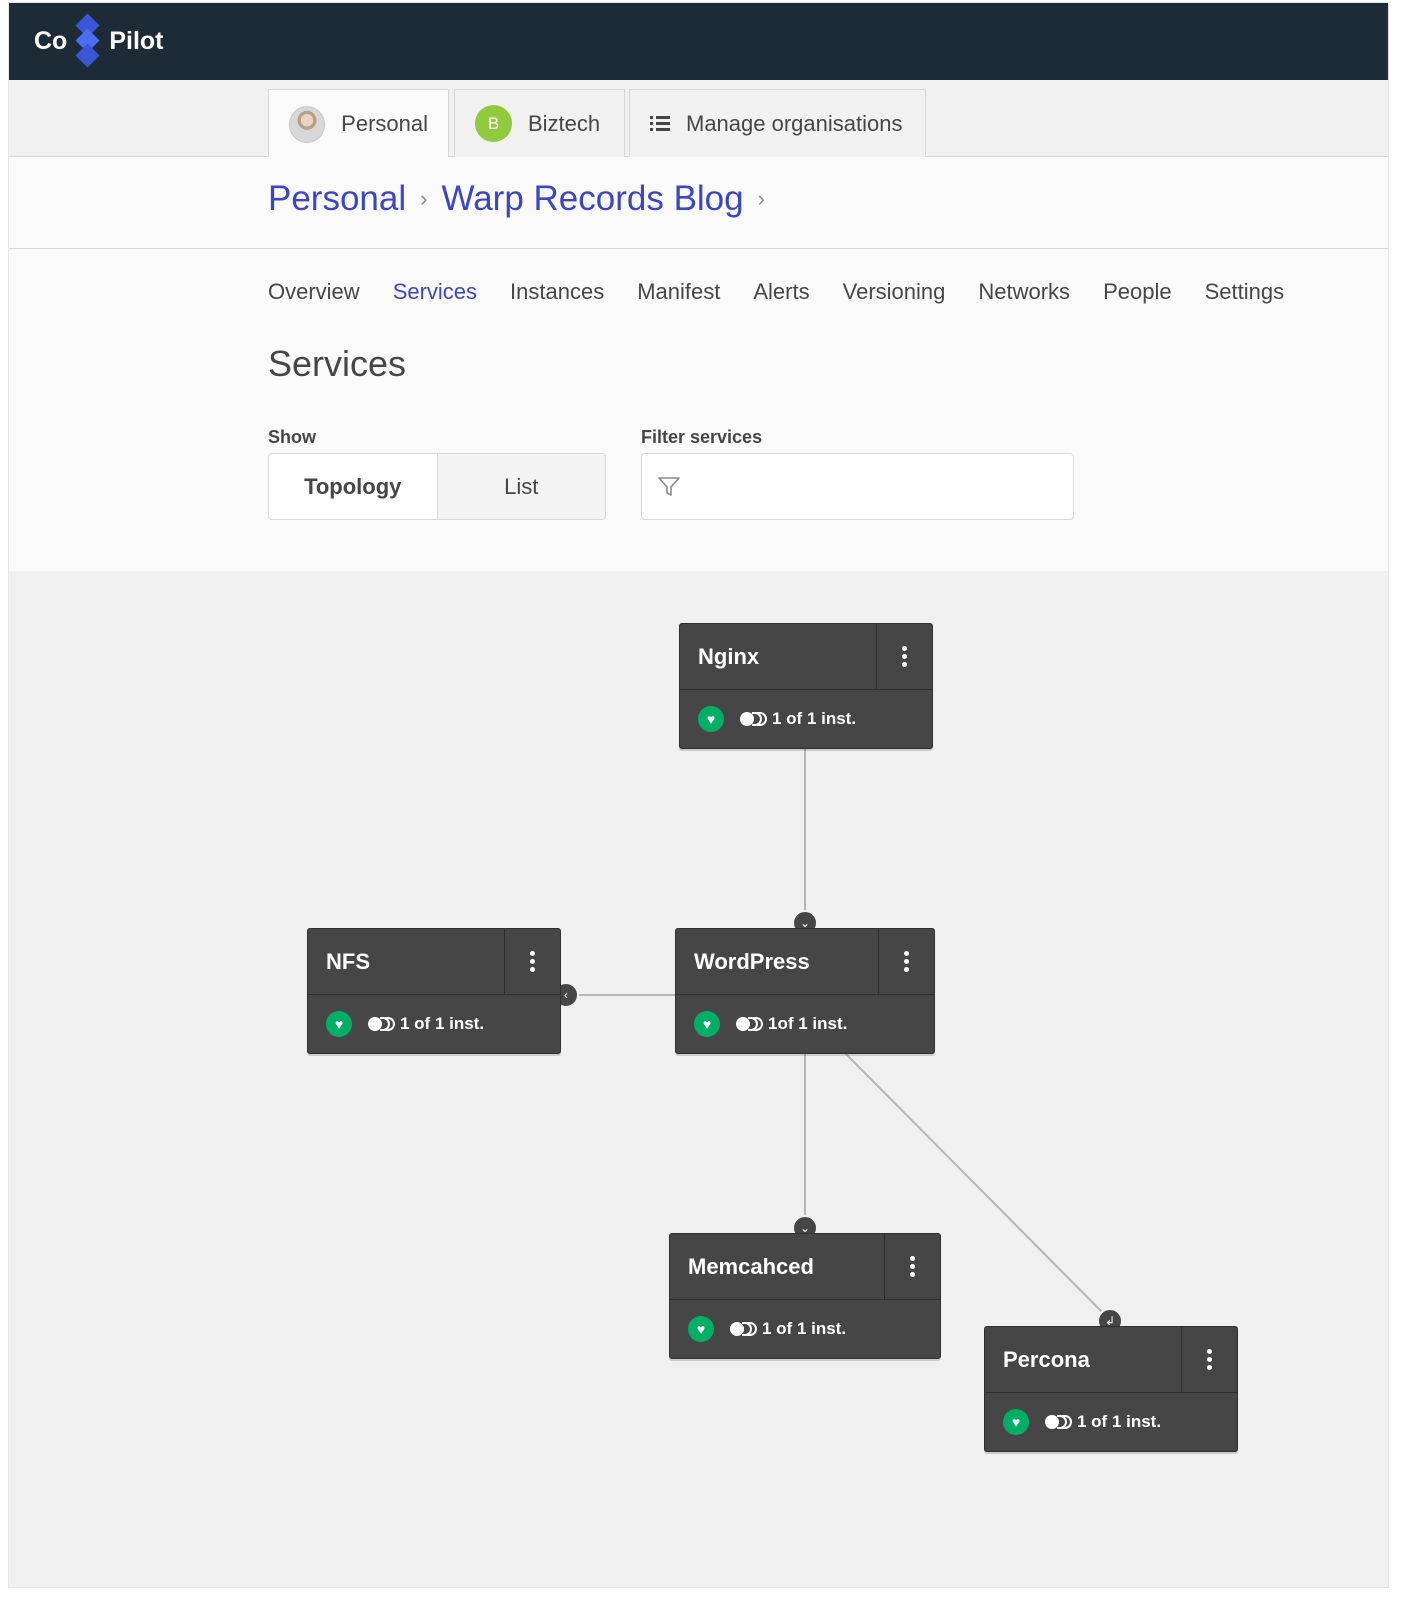 The height and width of the screenshot is (1598, 1416). Describe the element at coordinates (877, 486) in the screenshot. I see `filter-services-input` at that location.